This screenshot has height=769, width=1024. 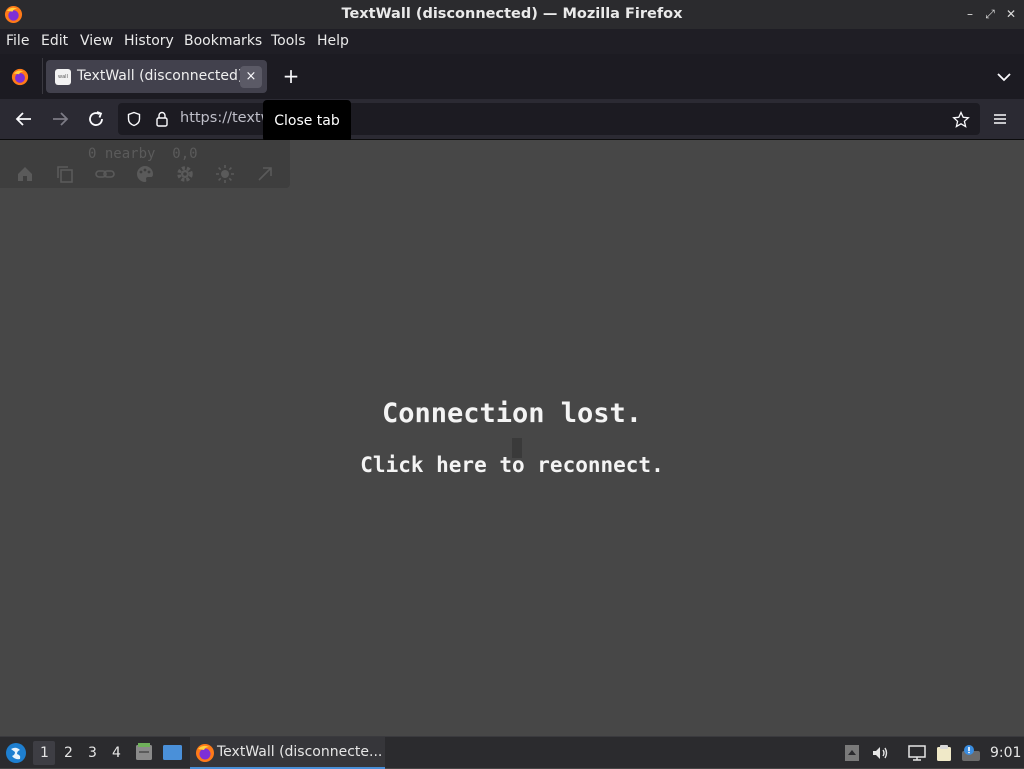 I want to click on nearby-status: 0 nearby 0,0, so click(x=143, y=154).